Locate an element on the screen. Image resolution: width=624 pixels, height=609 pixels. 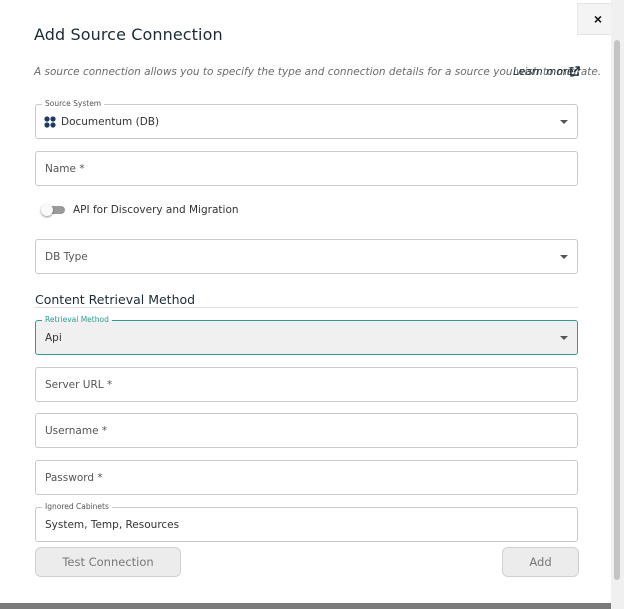
source-system-legend: Source System is located at coordinates (73, 103).